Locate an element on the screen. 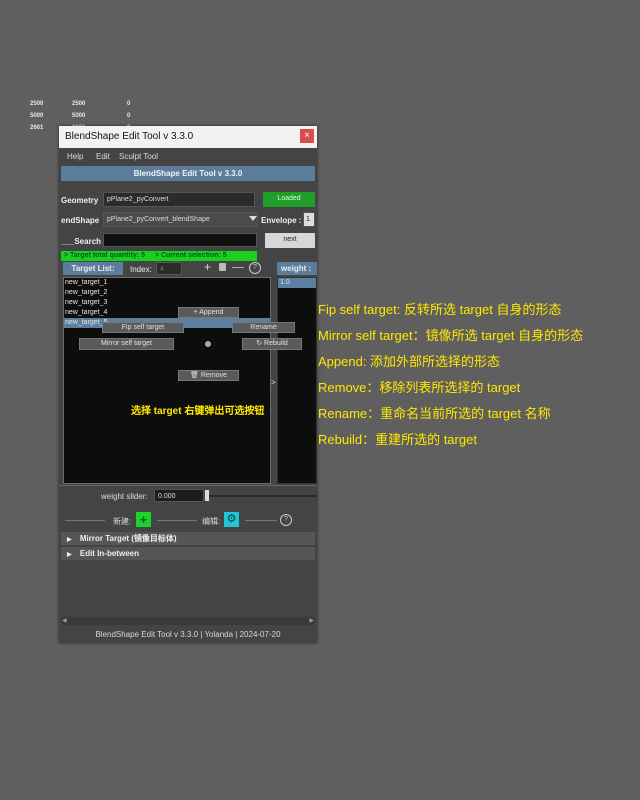  list-item: new_target_2 is located at coordinates (167, 293).